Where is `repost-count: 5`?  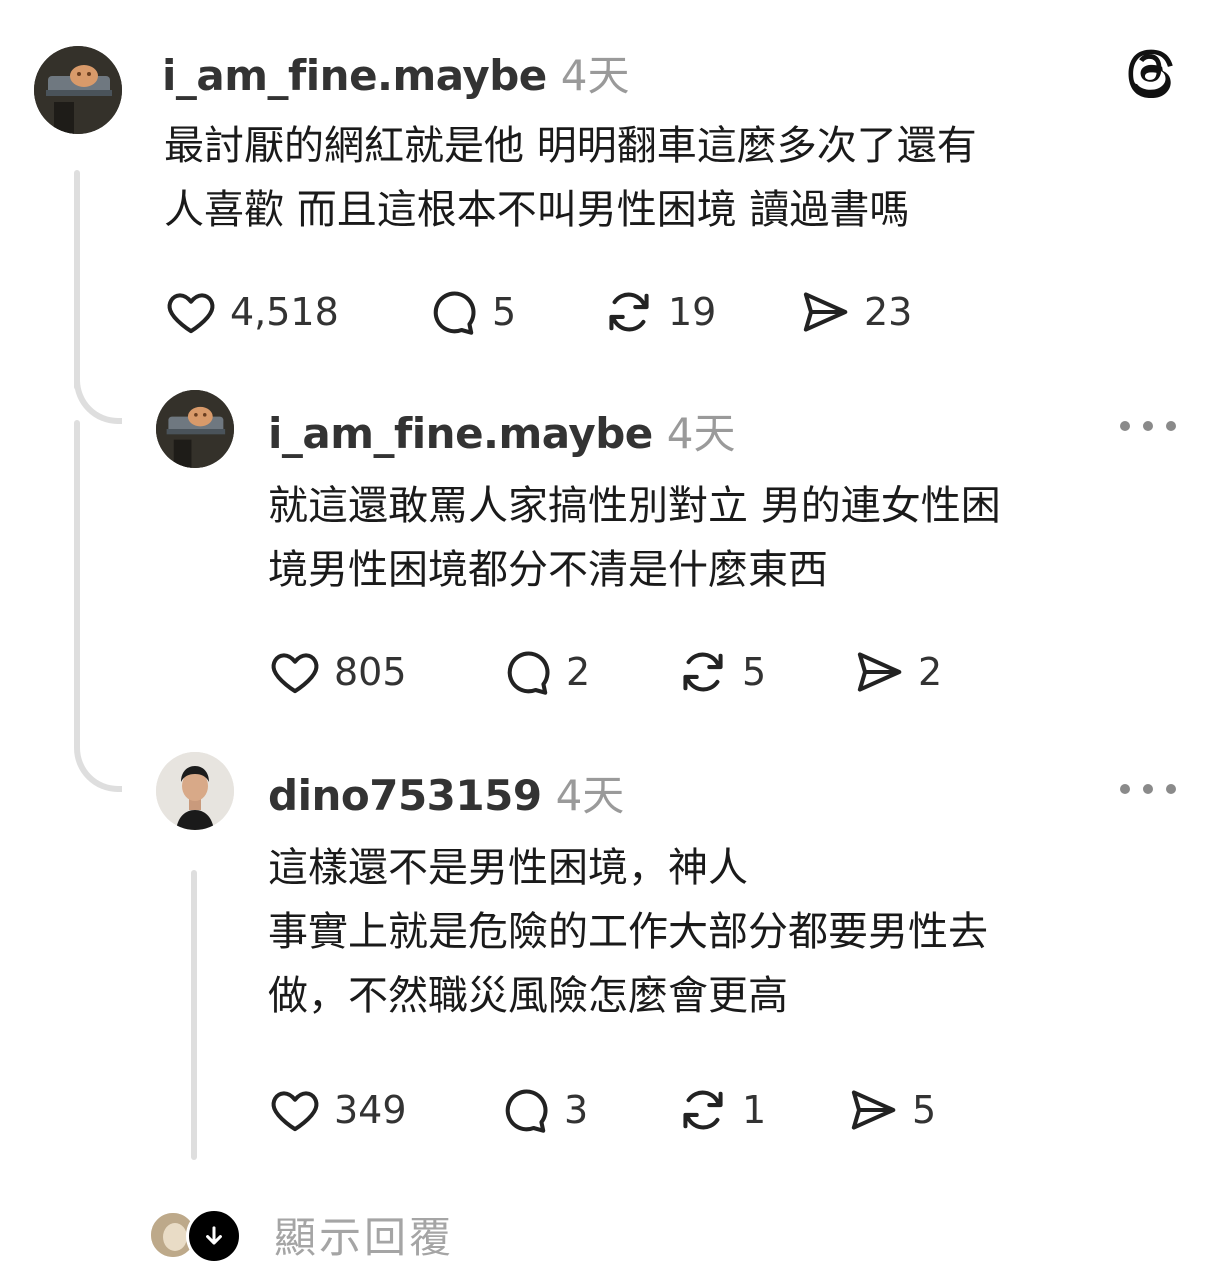 repost-count: 5 is located at coordinates (754, 672).